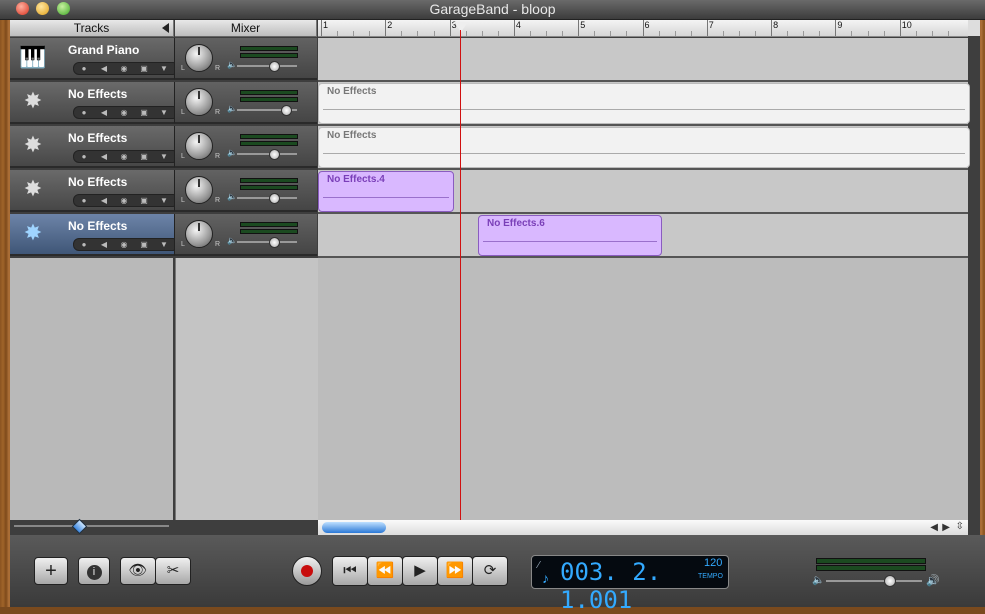 The height and width of the screenshot is (614, 985). What do you see at coordinates (350, 571) in the screenshot?
I see `go-to-beginning-button: ⏮` at bounding box center [350, 571].